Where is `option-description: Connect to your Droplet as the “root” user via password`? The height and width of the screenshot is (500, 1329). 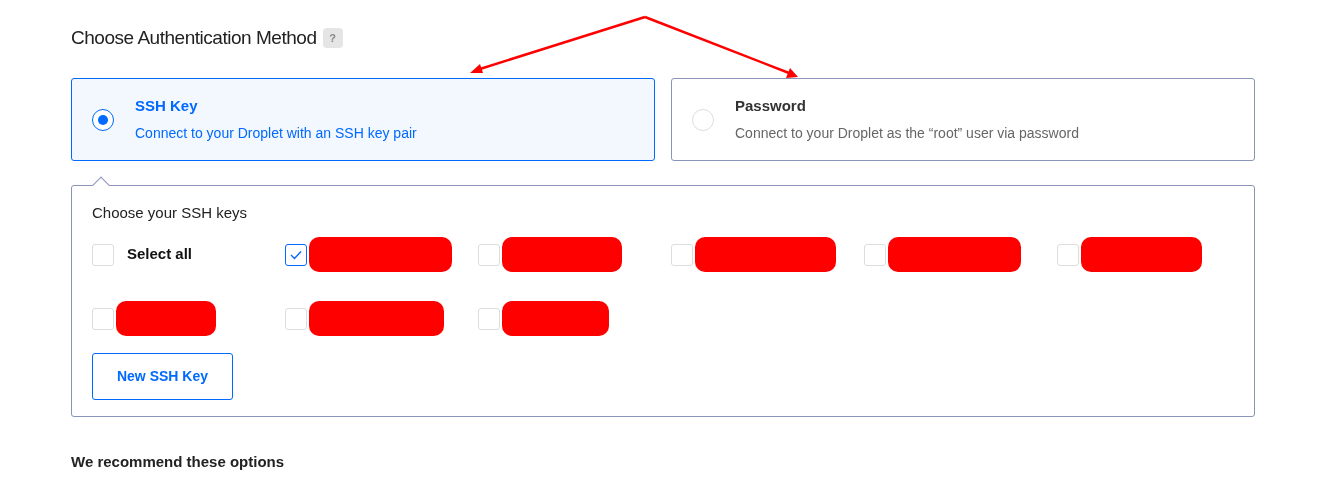 option-description: Connect to your Droplet as the “root” user via password is located at coordinates (907, 133).